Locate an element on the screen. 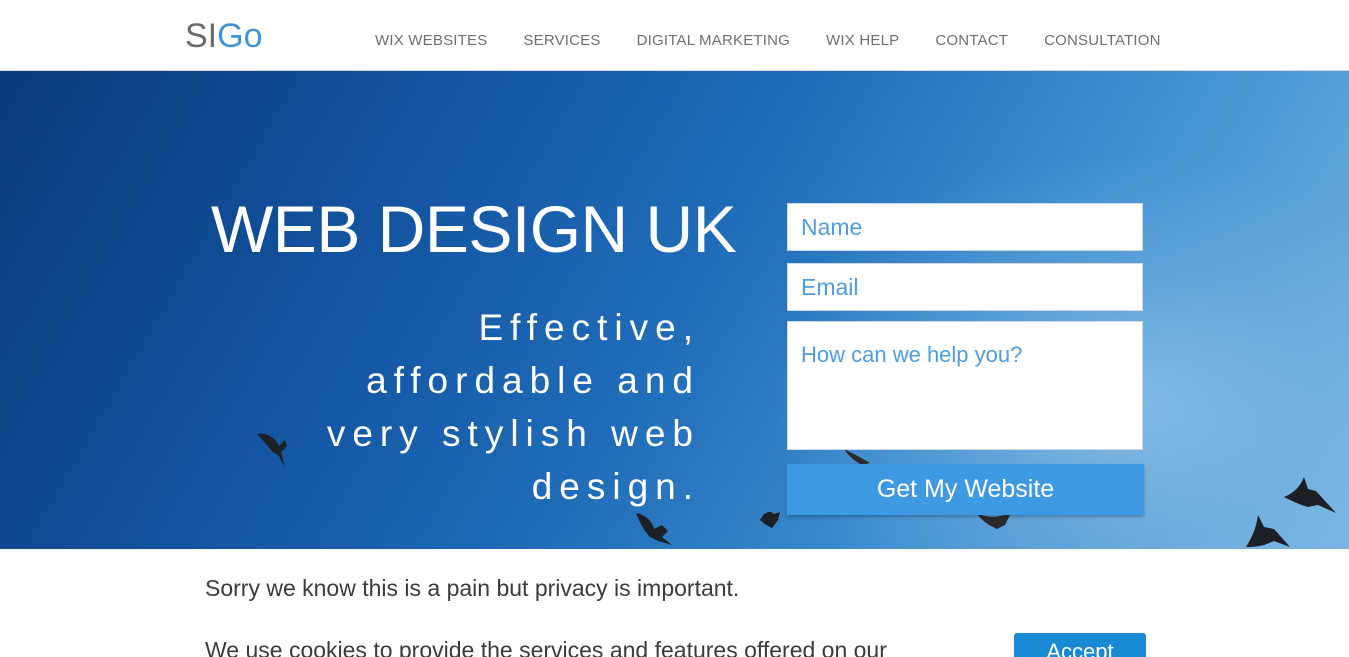  email-input is located at coordinates (965, 287).